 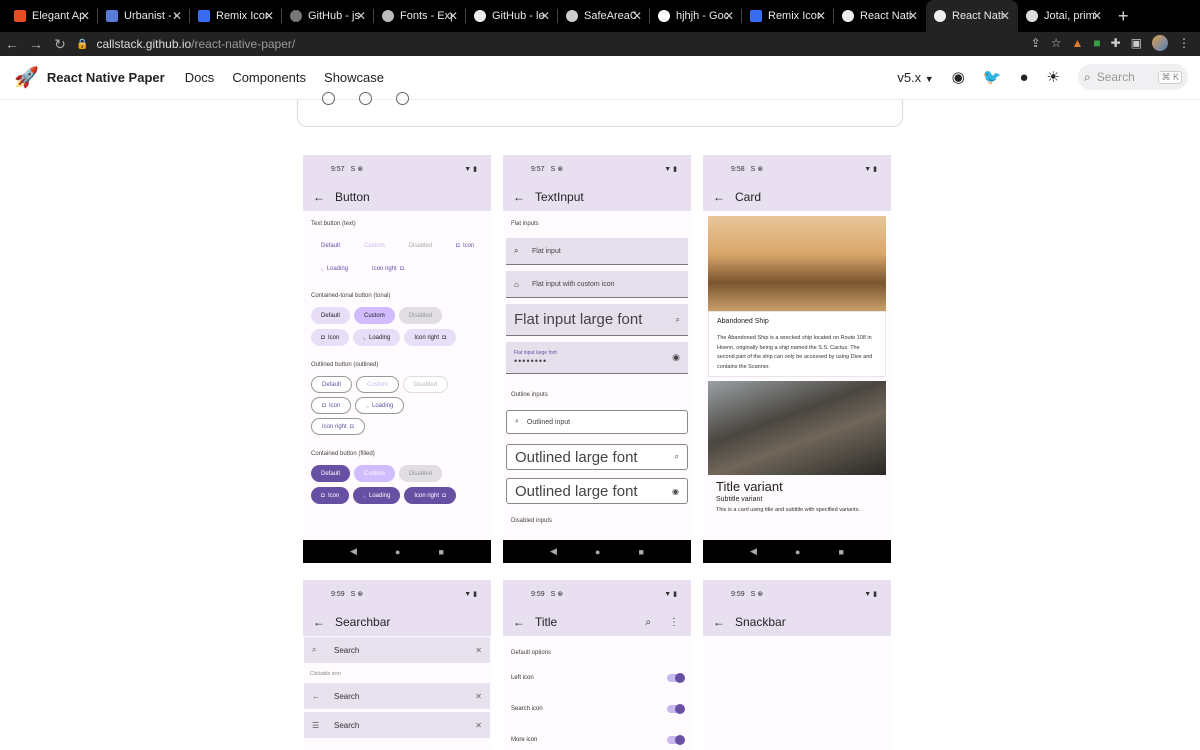 What do you see at coordinates (430, 495) in the screenshot?
I see `filled-icon-right-button: Icon right ◘` at bounding box center [430, 495].